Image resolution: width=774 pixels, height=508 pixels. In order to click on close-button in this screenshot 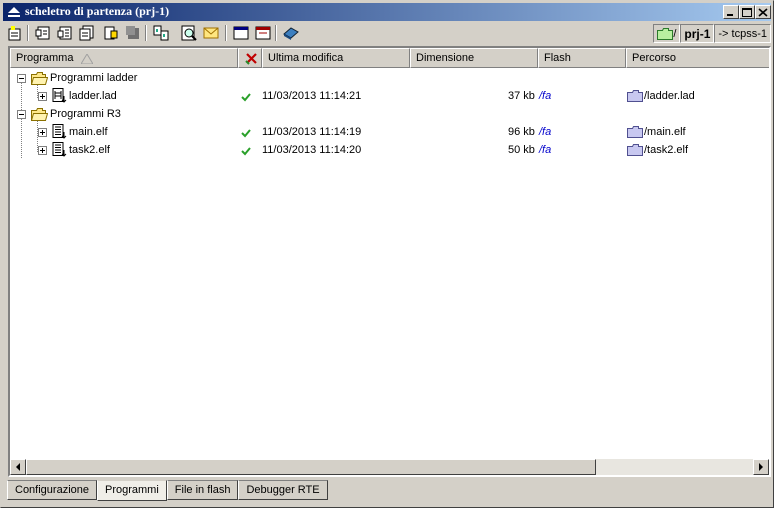, I will do `click(763, 12)`.